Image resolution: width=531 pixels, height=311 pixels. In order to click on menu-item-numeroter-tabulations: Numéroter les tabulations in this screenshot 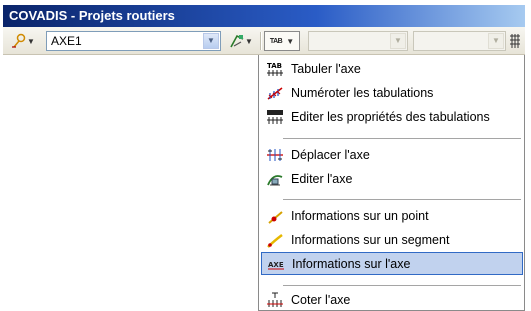, I will do `click(392, 92)`.